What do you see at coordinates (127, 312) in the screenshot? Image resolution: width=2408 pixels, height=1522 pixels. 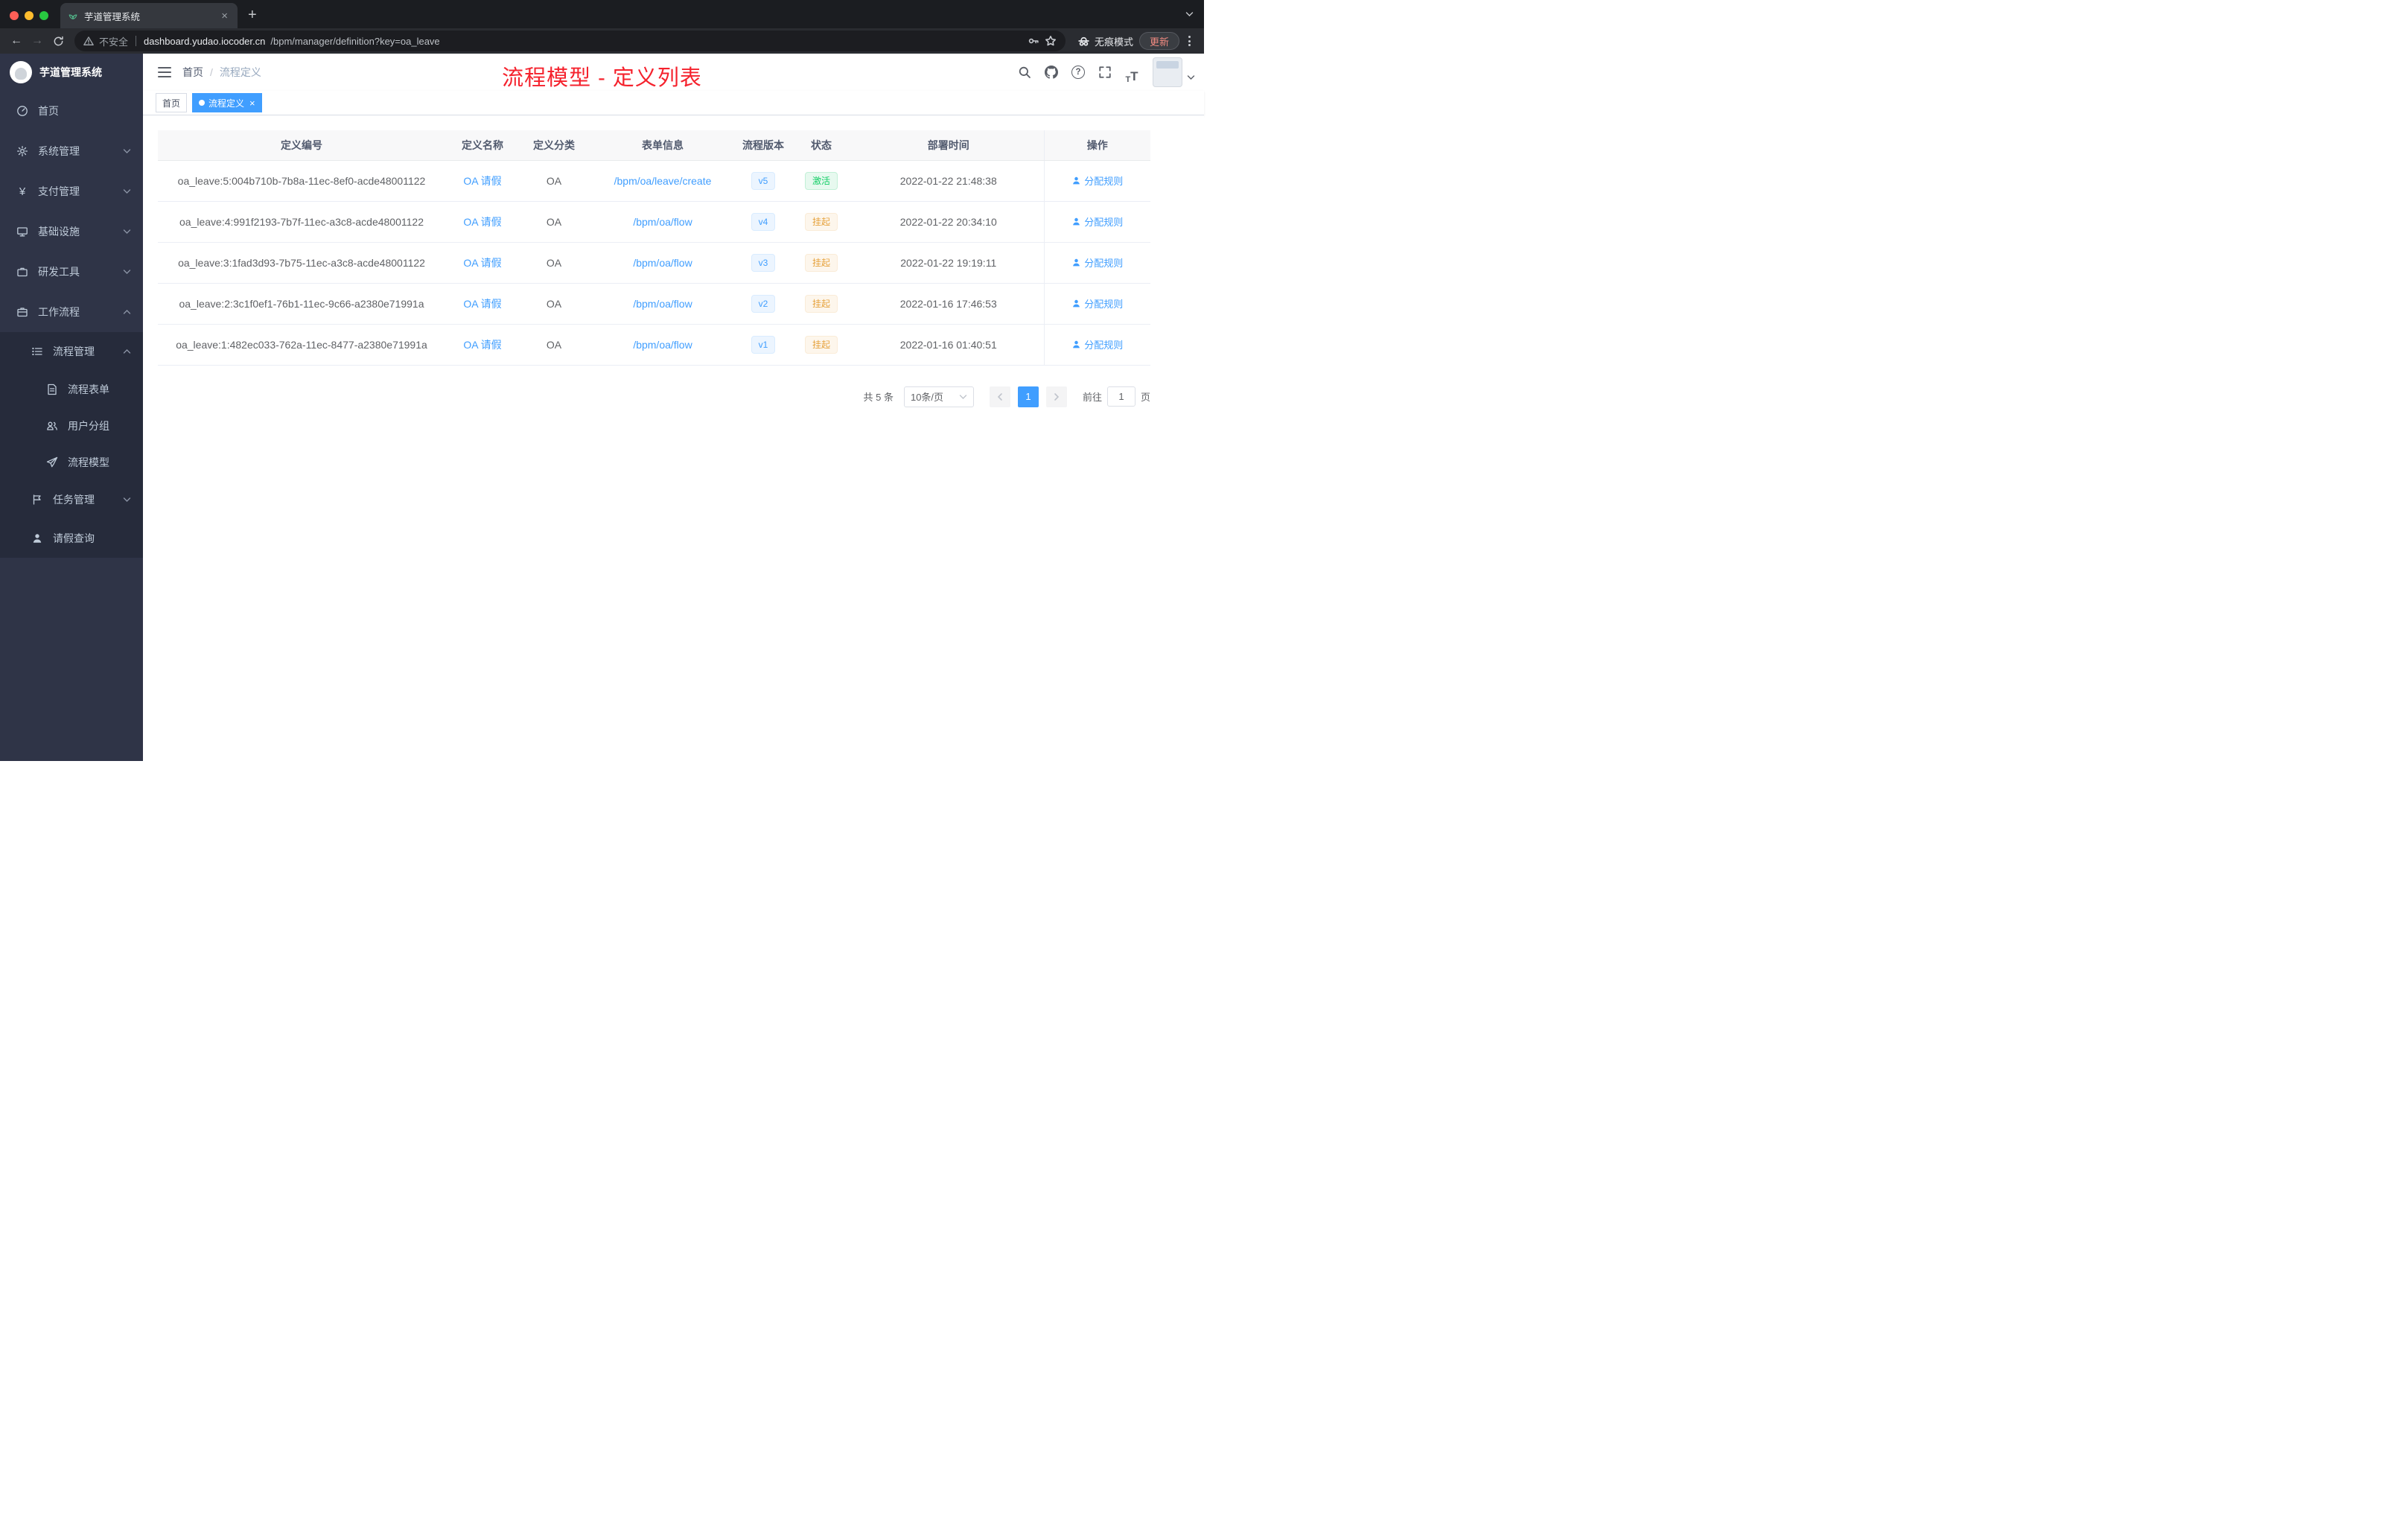 I see `chevron-up-icon` at bounding box center [127, 312].